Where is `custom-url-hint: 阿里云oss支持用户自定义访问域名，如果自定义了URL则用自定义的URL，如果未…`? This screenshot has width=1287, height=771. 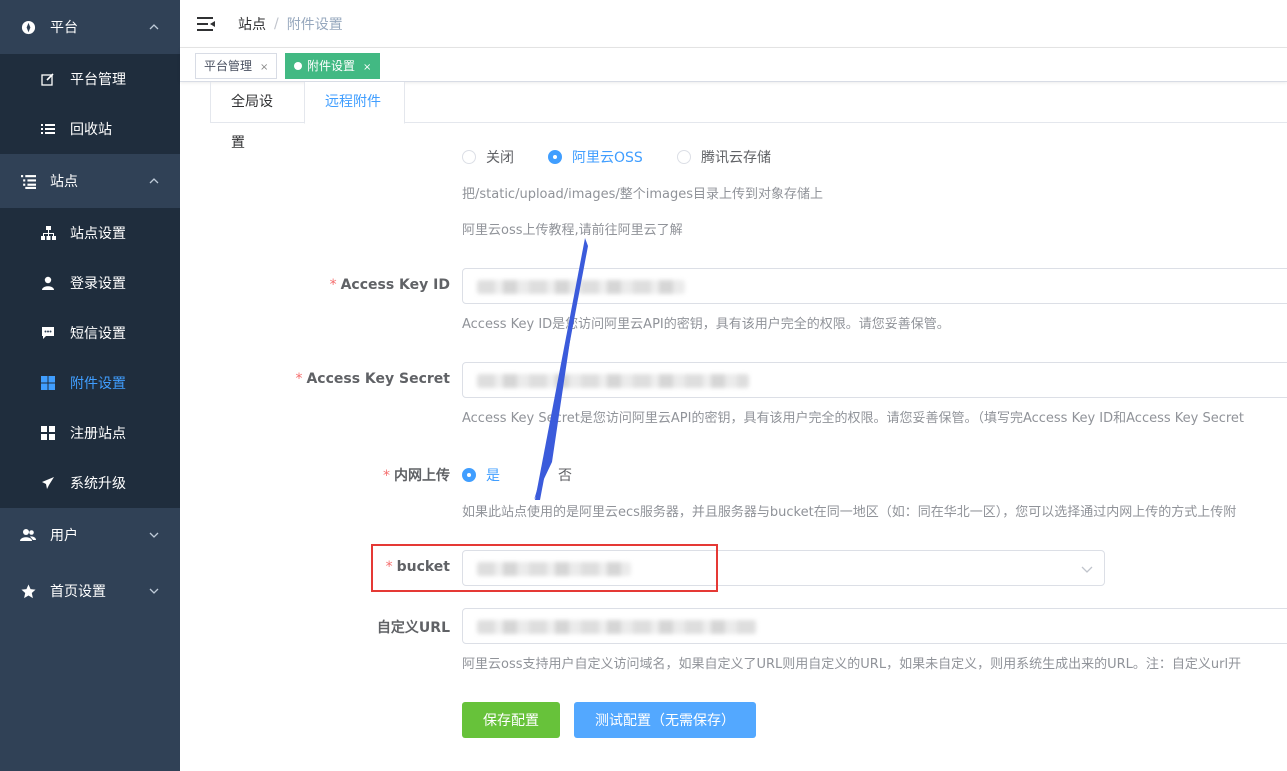
custom-url-hint: 阿里云oss支持用户自定义访问域名，如果自定义了URL则用自定义的URL，如果未… is located at coordinates (852, 664).